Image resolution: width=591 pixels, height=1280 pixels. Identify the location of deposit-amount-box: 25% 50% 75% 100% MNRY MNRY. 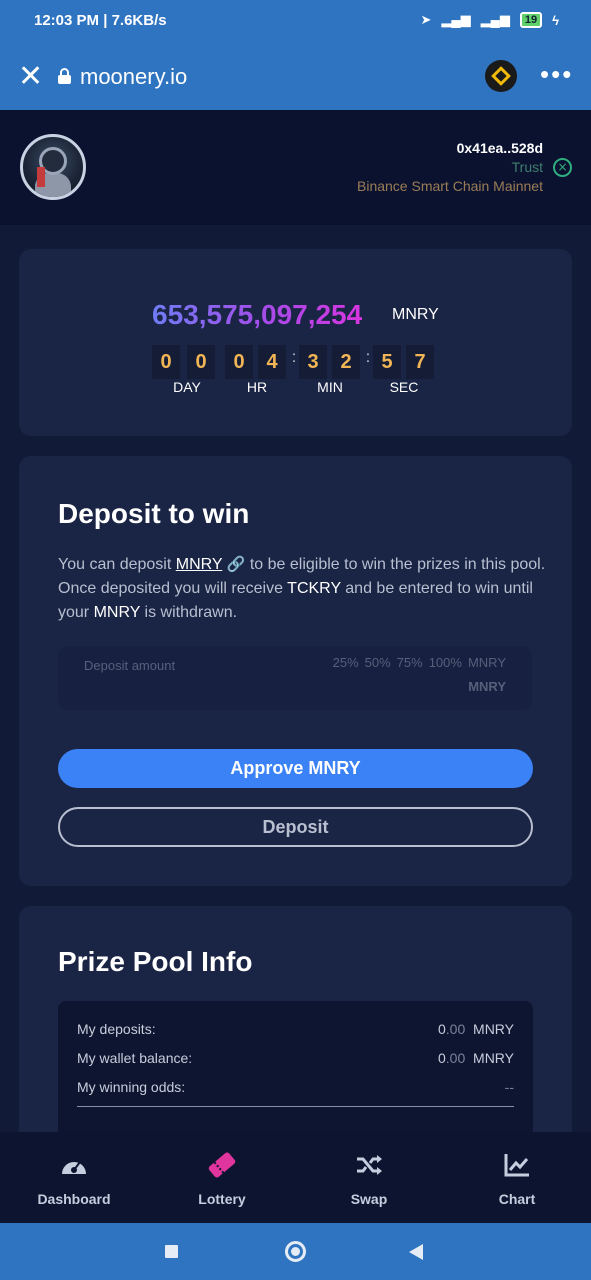
(295, 678).